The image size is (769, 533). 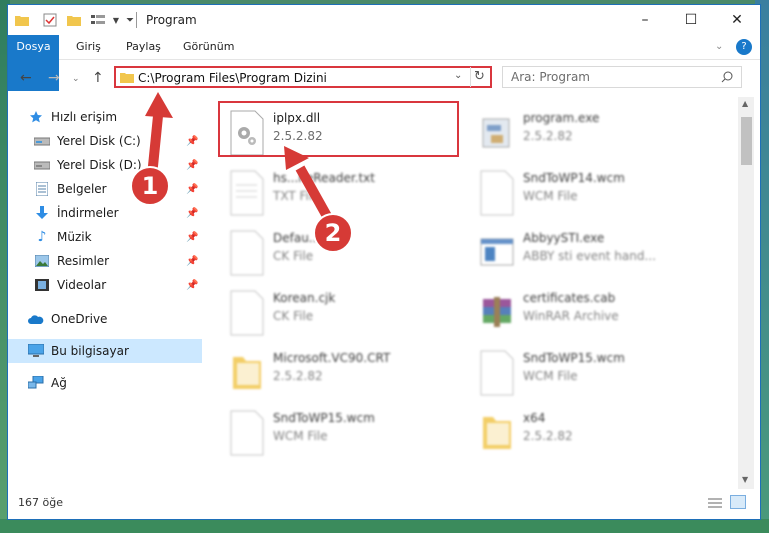 I want to click on step-2-badge: 2, so click(x=333, y=233).